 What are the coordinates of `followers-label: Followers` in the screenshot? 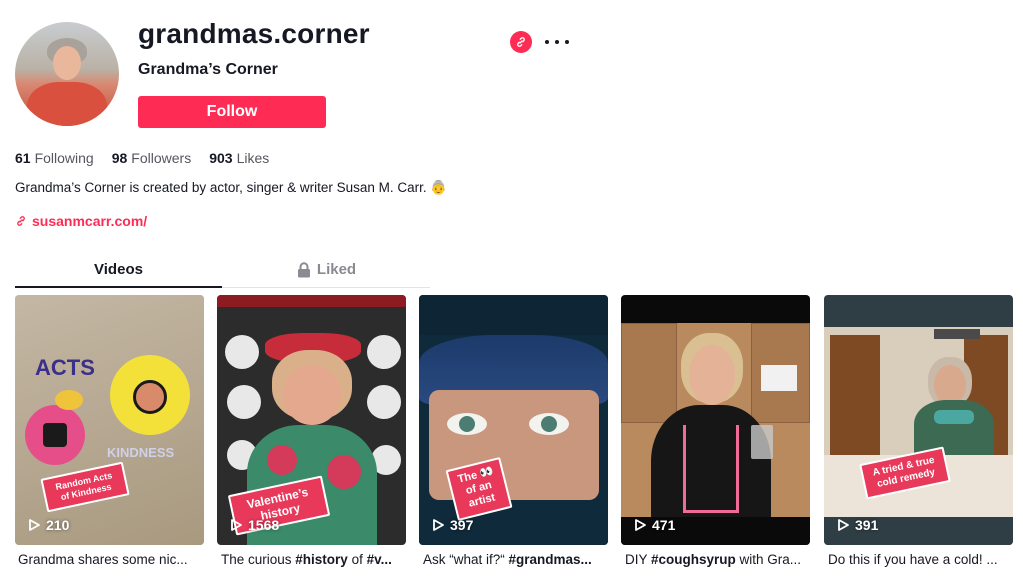 It's located at (161, 158).